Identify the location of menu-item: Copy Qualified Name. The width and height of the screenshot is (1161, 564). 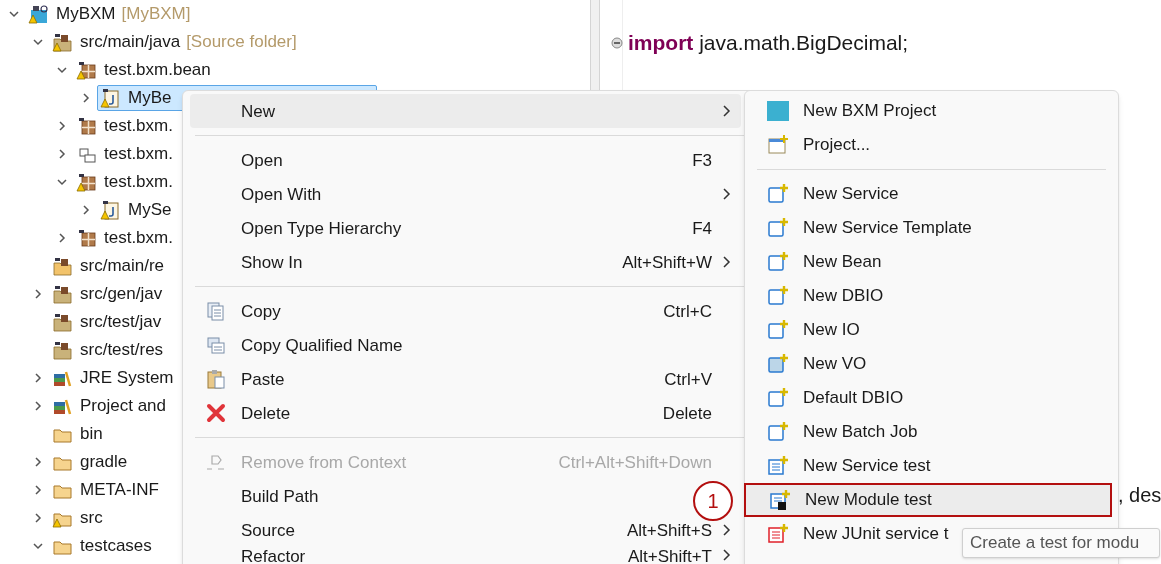
(465, 345).